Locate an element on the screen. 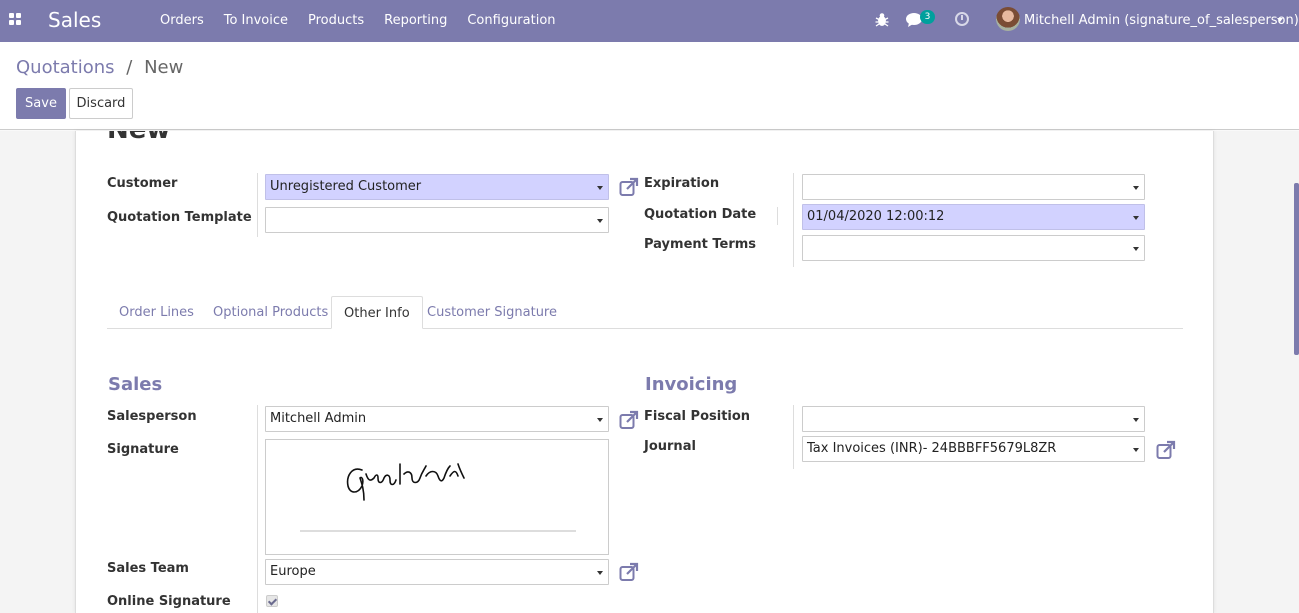 Image resolution: width=1299 pixels, height=613 pixels. signature-pad is located at coordinates (437, 497).